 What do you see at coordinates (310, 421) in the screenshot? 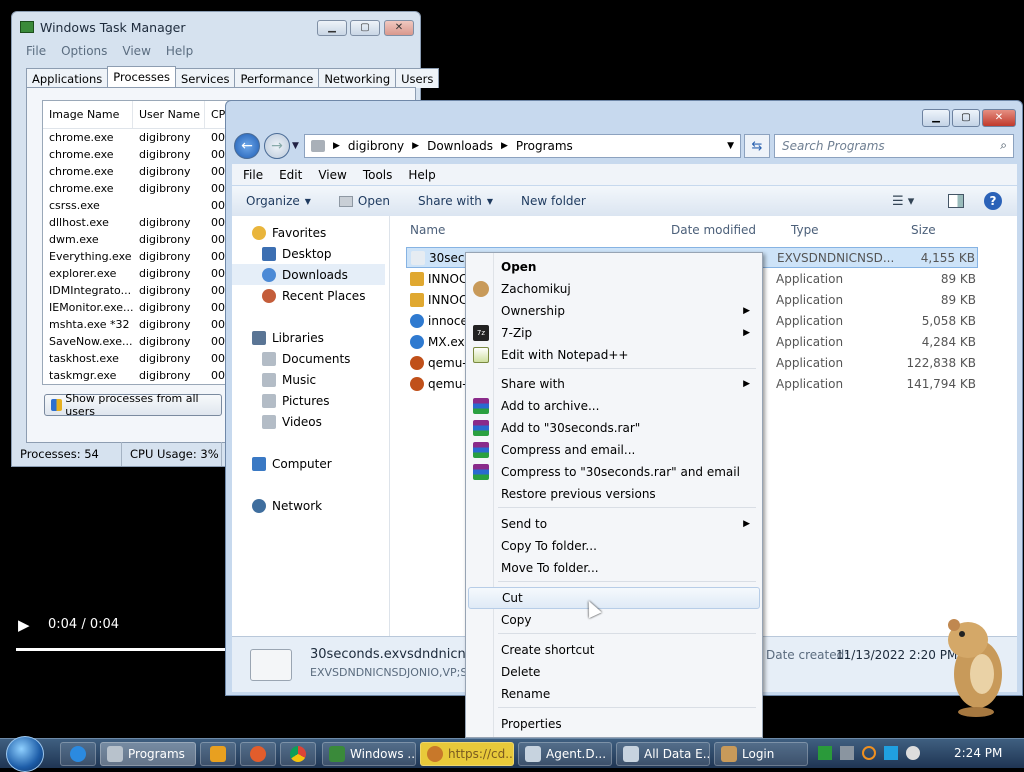
I see `nav-videos: Videos` at bounding box center [310, 421].